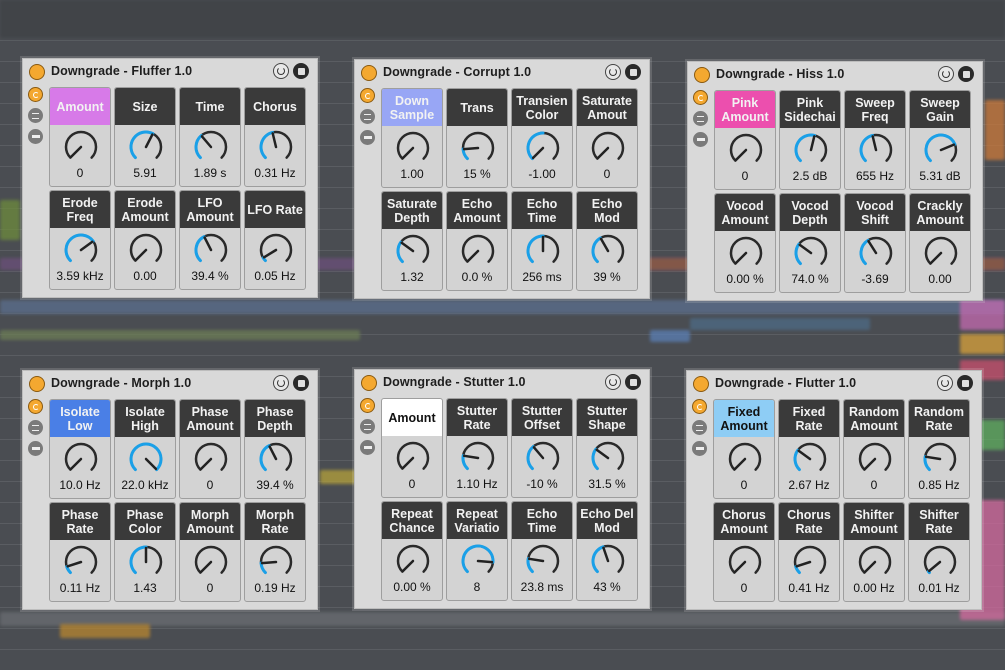  Describe the element at coordinates (80, 521) in the screenshot. I see `macro-label: Phase Rate` at that location.